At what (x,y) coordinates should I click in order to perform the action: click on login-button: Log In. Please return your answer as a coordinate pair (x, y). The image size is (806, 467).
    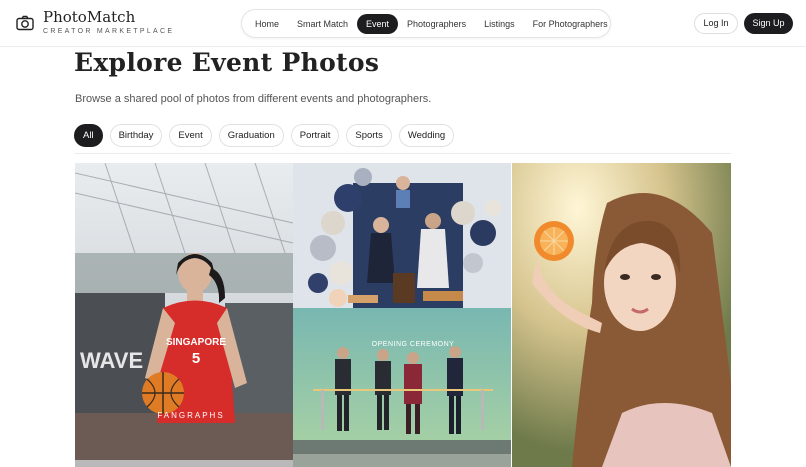
    Looking at the image, I should click on (716, 23).